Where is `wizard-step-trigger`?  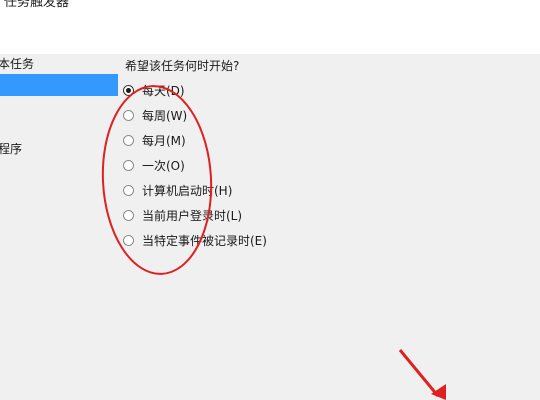
wizard-step-trigger is located at coordinates (59, 85).